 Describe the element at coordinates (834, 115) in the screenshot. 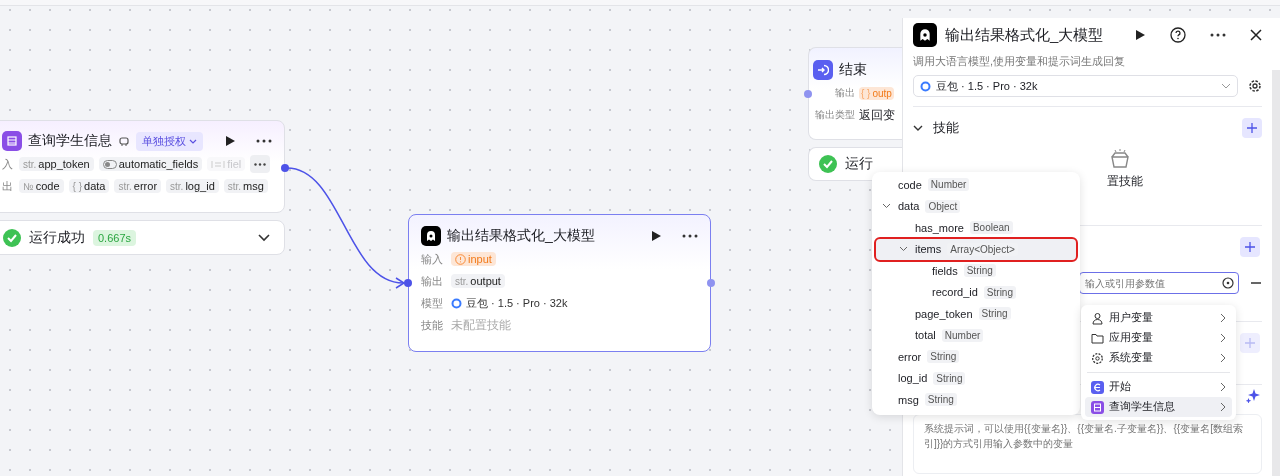

I see `row-label: 输出类型` at that location.